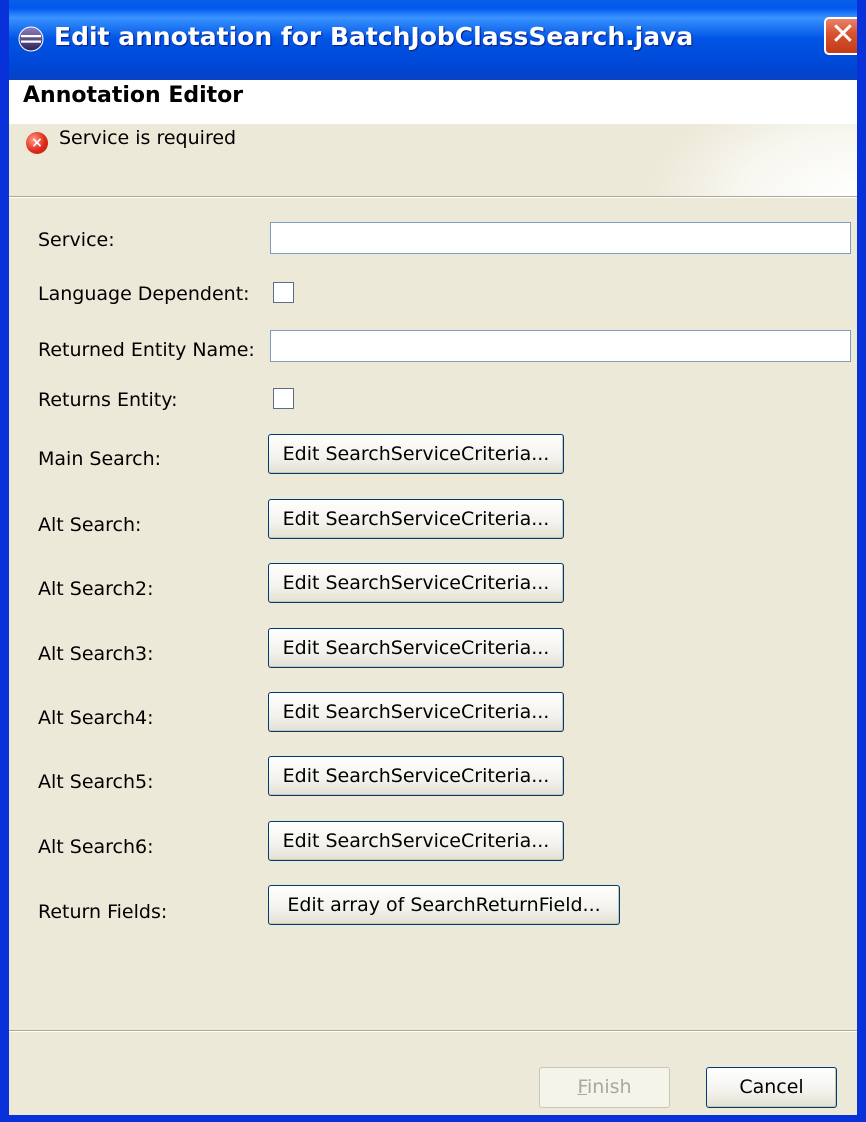 The image size is (866, 1122). Describe the element at coordinates (560, 346) in the screenshot. I see `returned-entity-name-input` at that location.